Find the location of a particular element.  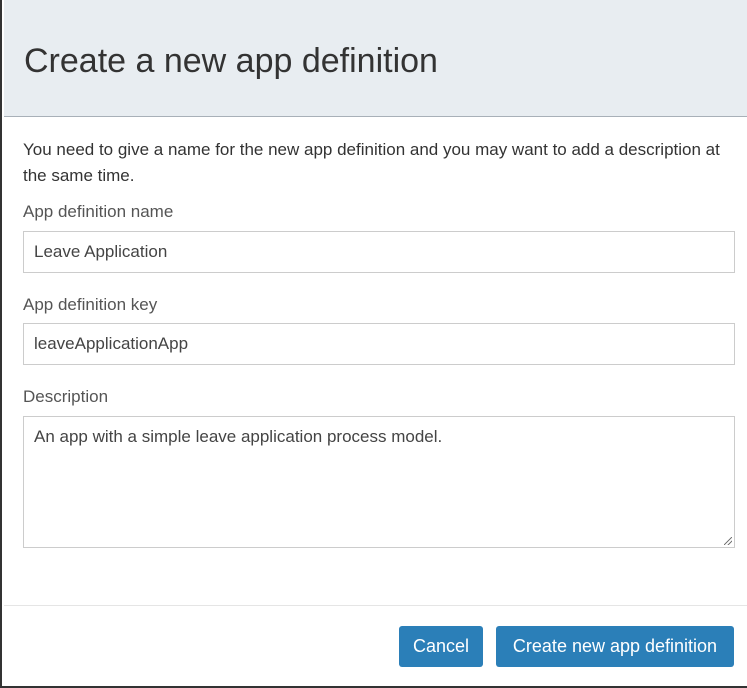

description-label: Description is located at coordinates (66, 396).